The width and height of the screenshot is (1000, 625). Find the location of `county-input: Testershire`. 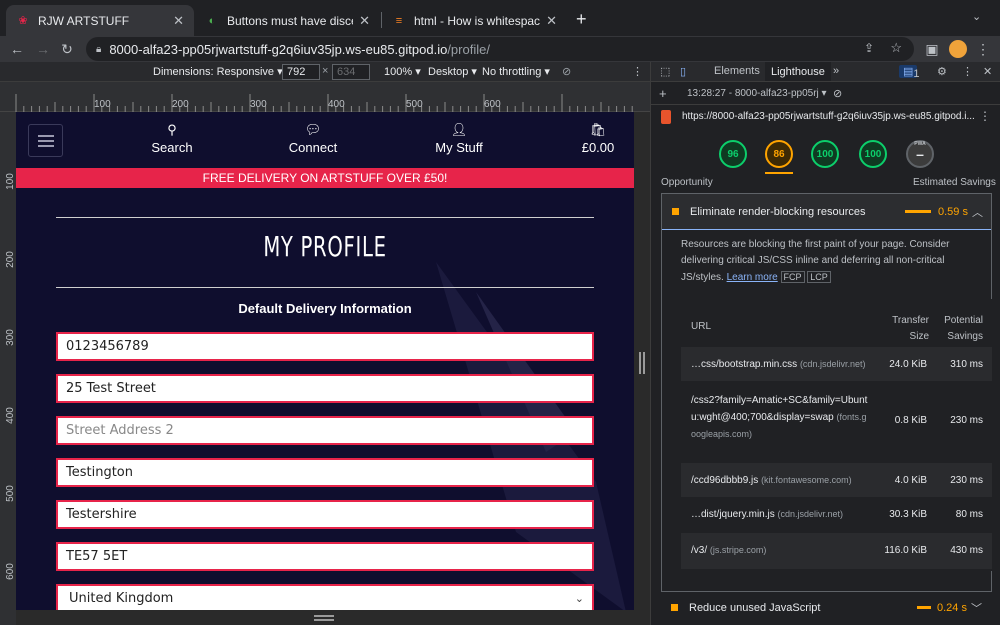

county-input: Testershire is located at coordinates (325, 514).